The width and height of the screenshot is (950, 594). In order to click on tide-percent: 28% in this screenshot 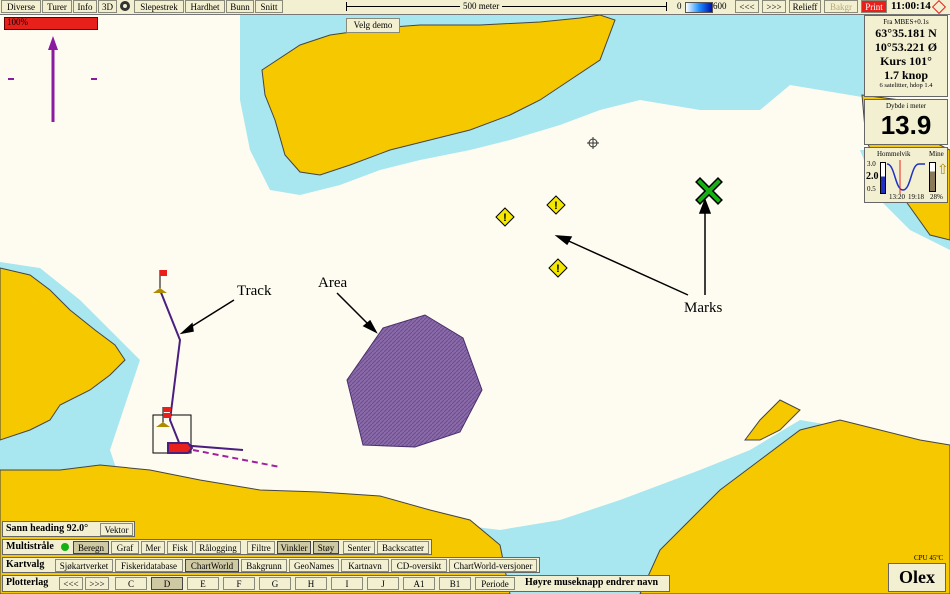, I will do `click(936, 197)`.